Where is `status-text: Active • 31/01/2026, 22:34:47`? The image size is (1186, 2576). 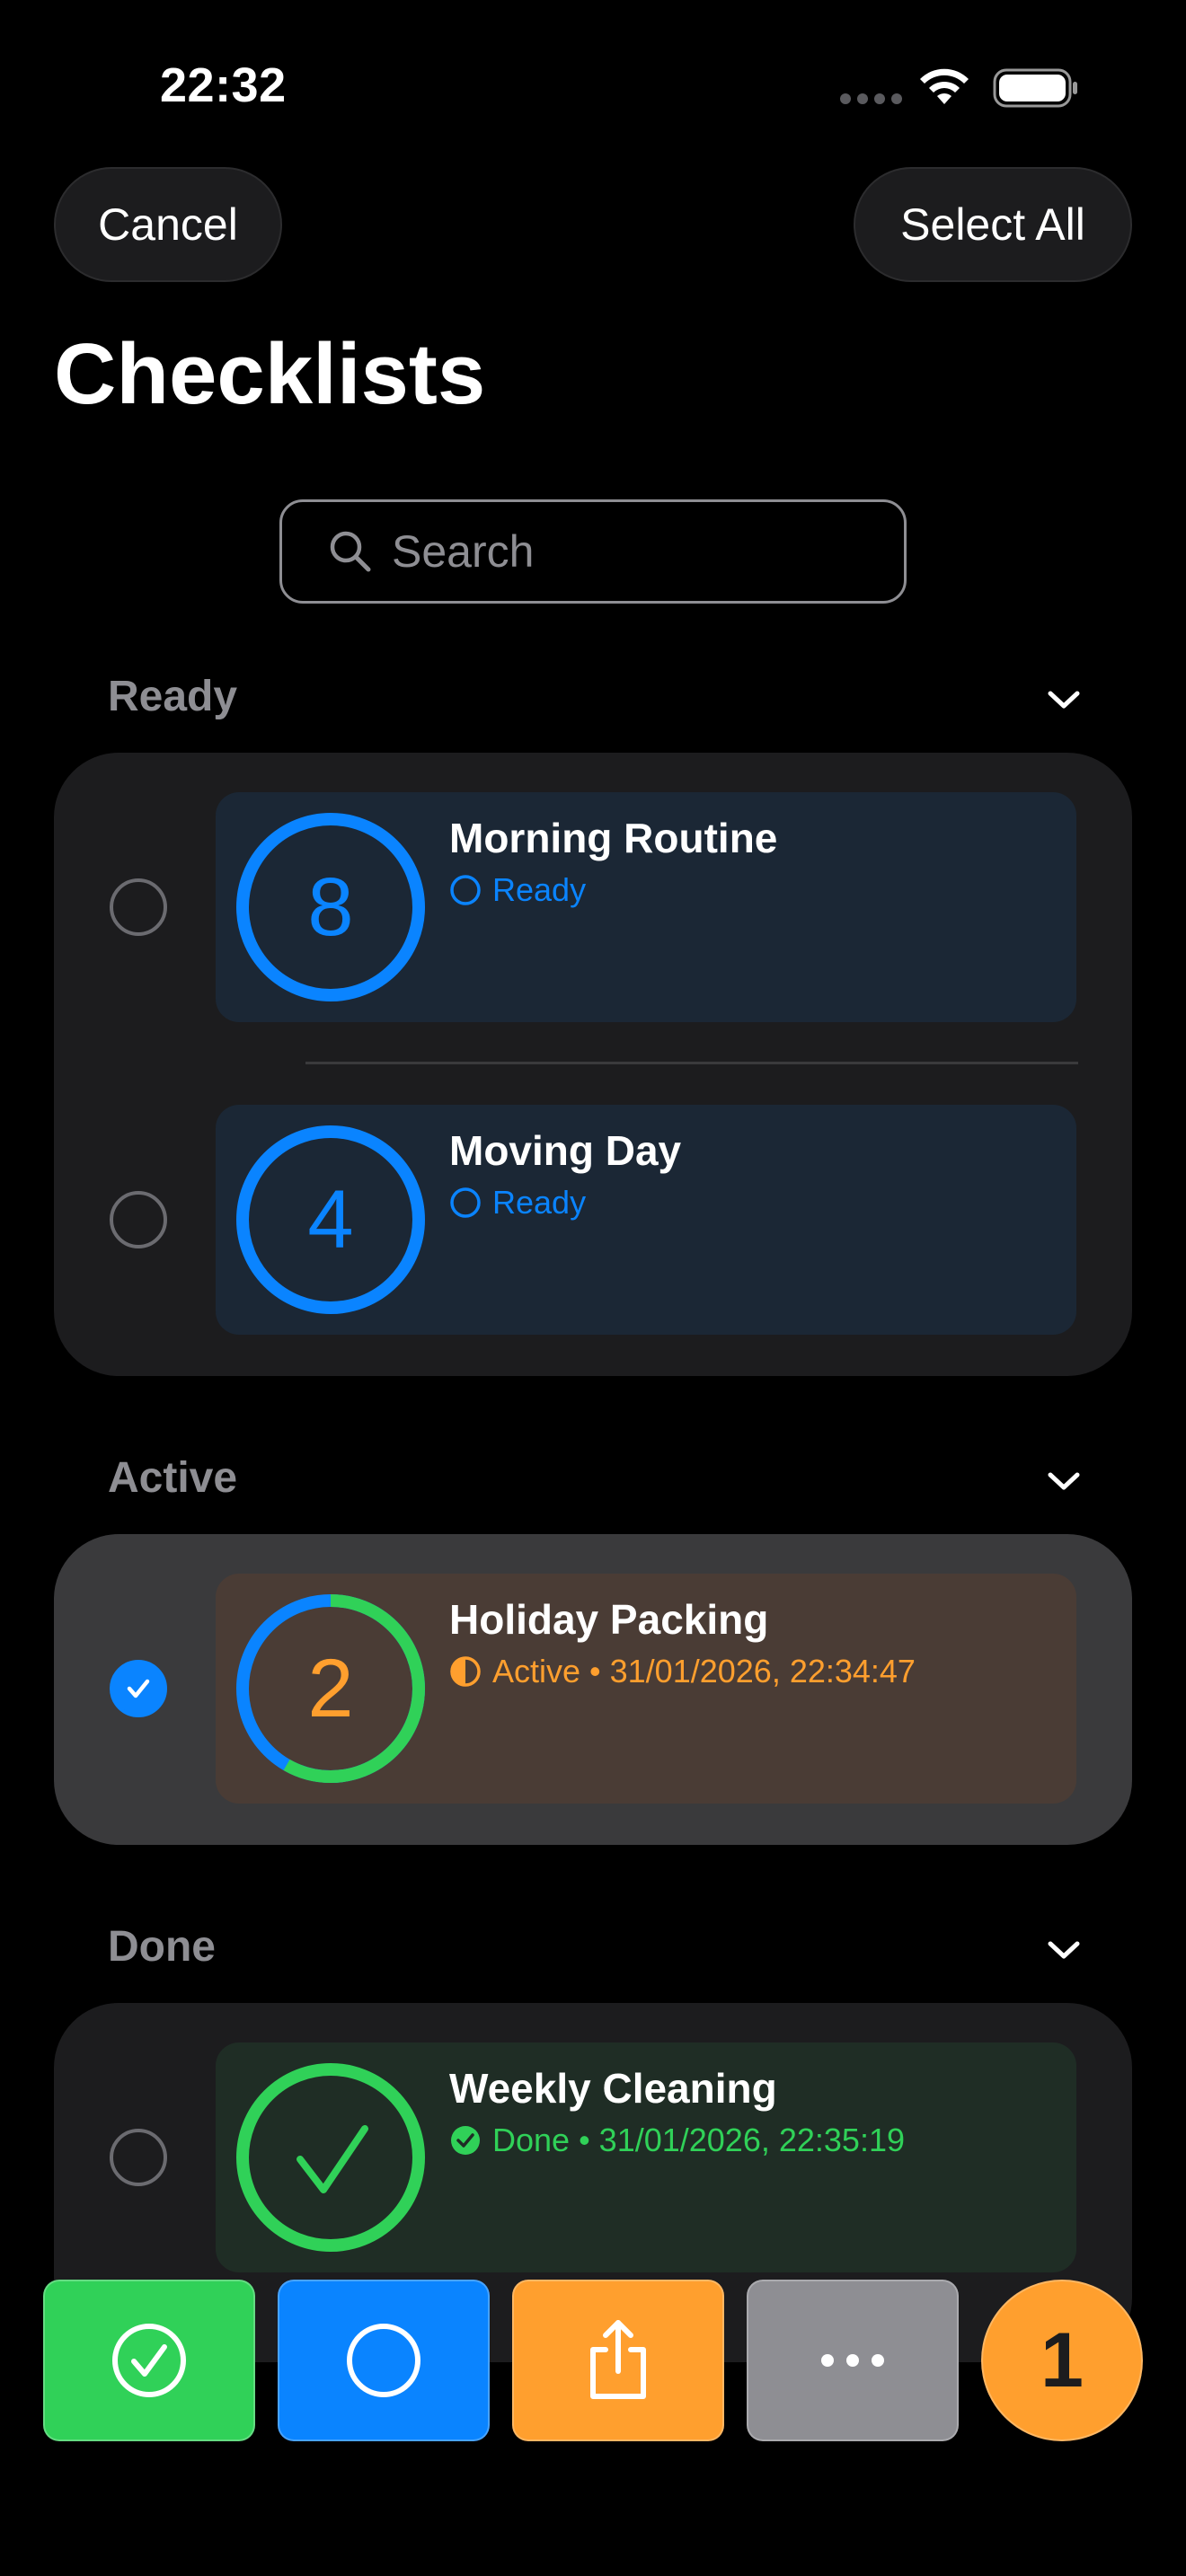
status-text: Active • 31/01/2026, 22:34:47 is located at coordinates (704, 1671).